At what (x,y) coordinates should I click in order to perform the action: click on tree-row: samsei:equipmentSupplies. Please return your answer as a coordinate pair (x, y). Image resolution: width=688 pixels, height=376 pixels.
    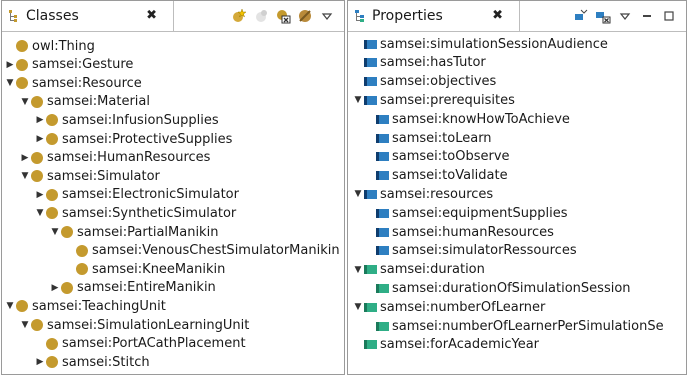
    Looking at the image, I should click on (472, 213).